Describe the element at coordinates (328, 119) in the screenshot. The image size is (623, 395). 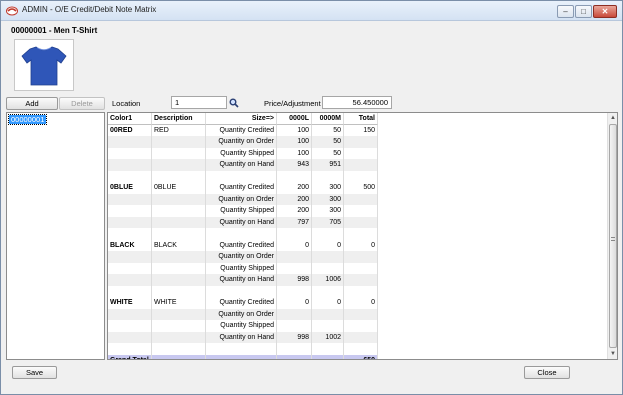
I see `column-header: 0000M` at that location.